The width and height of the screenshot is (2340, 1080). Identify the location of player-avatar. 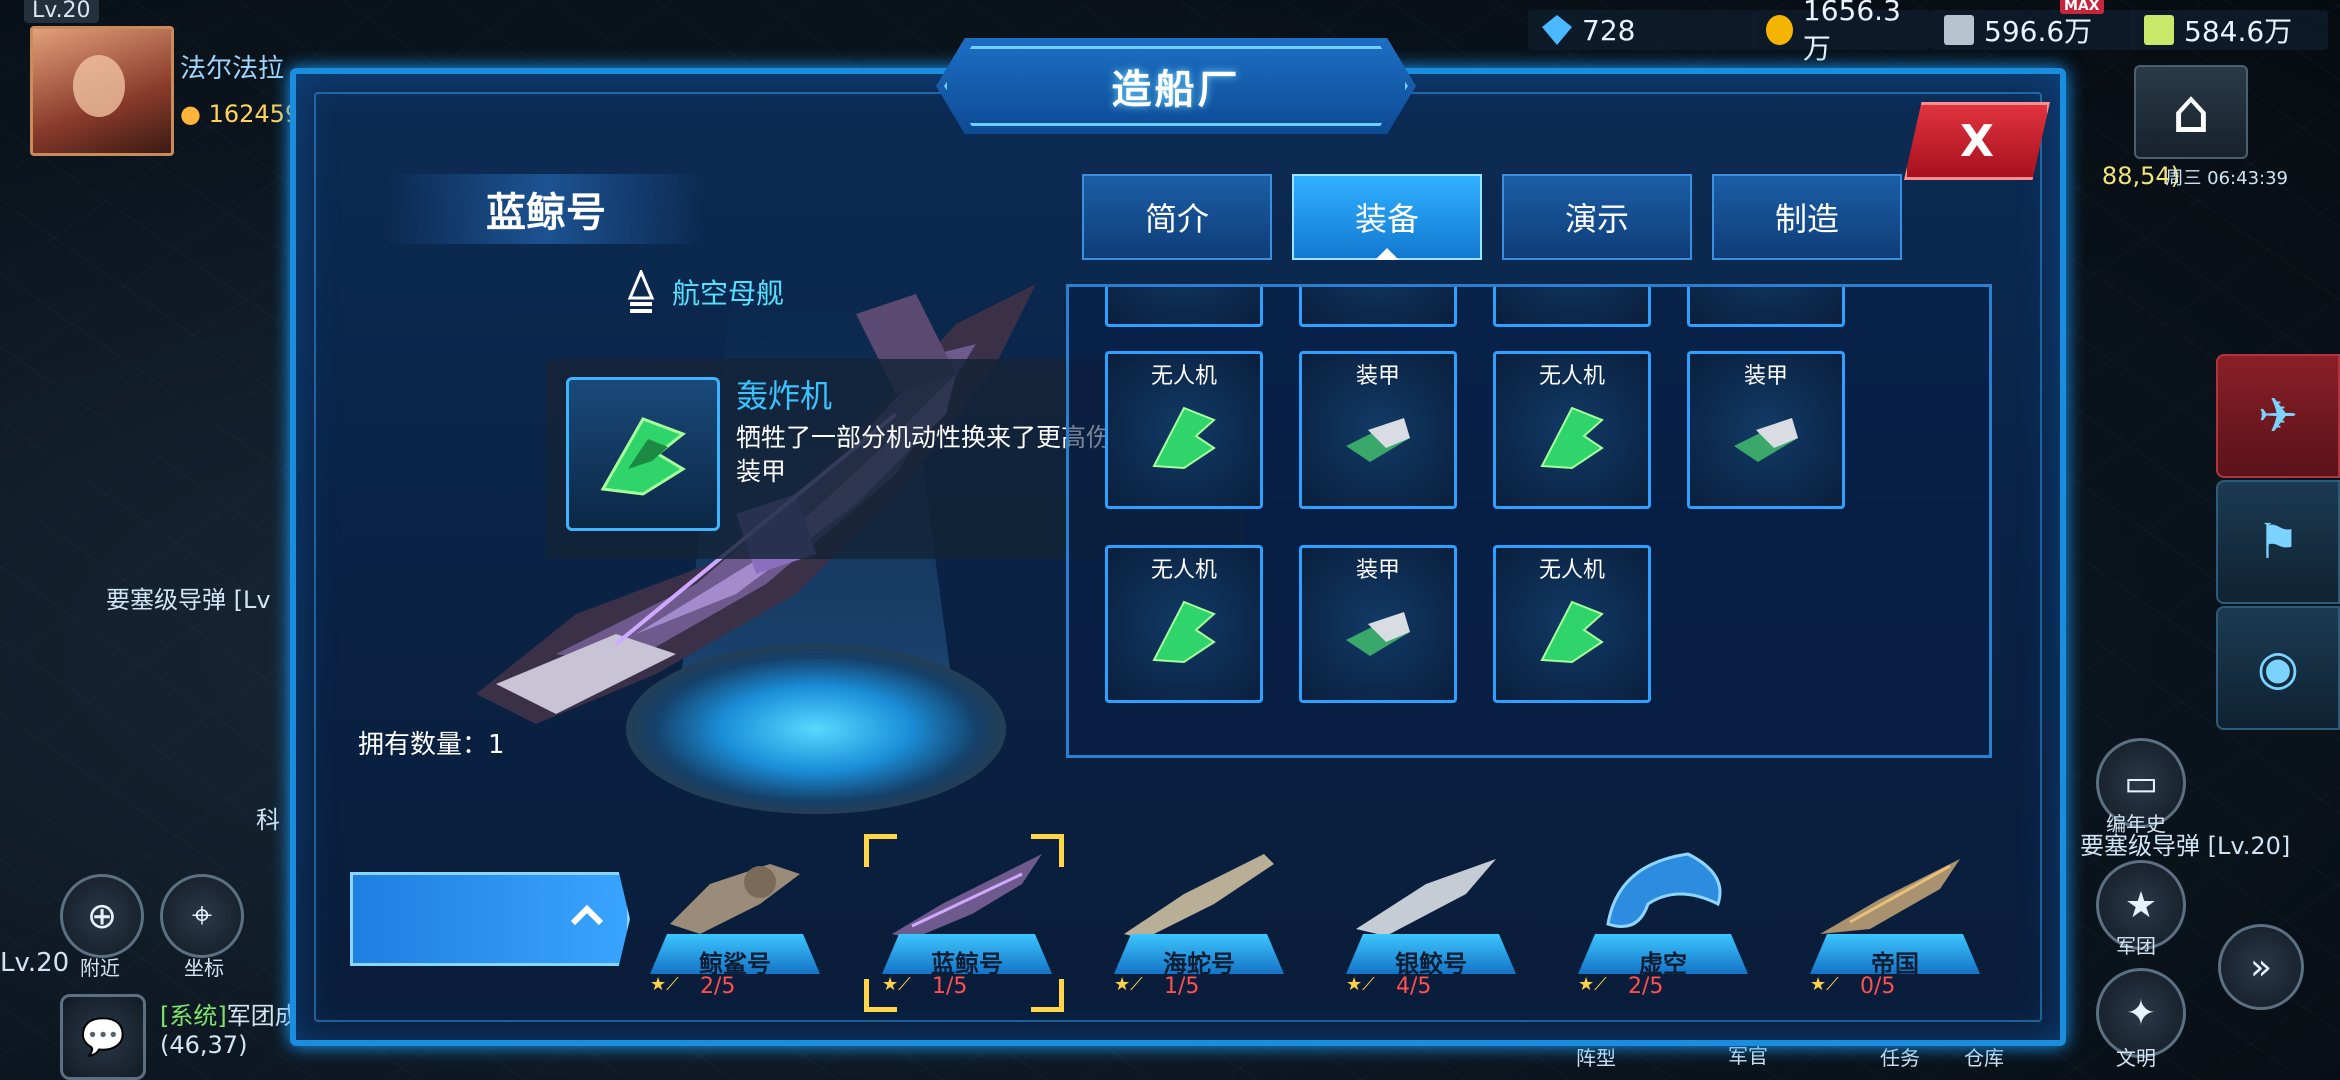
(102, 91).